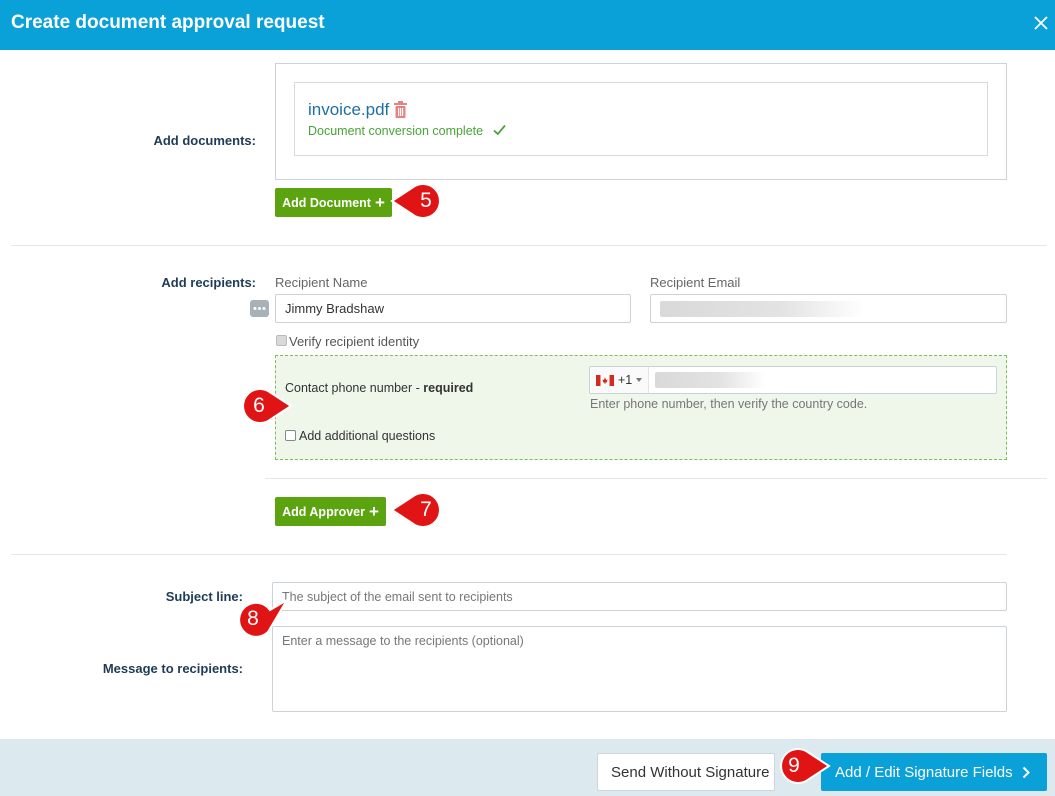 This screenshot has width=1055, height=796. I want to click on verify-identity-label: Verify recipient identity, so click(354, 341).